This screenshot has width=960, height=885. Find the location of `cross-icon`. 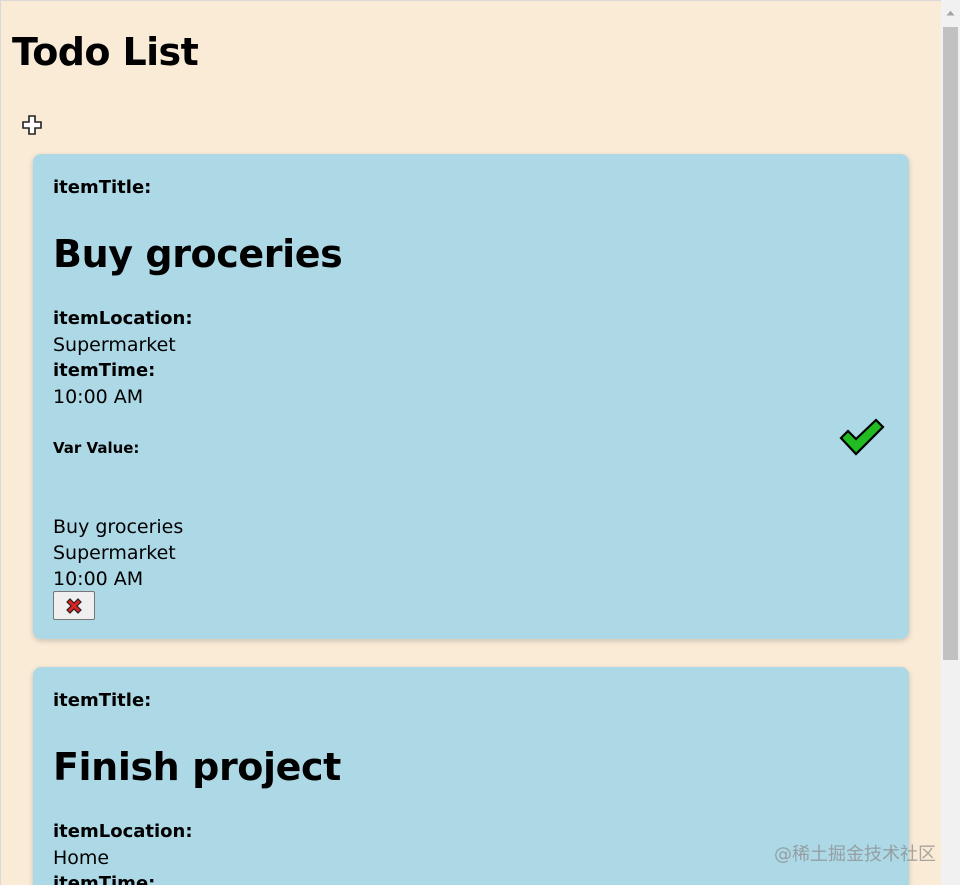

cross-icon is located at coordinates (74, 605).